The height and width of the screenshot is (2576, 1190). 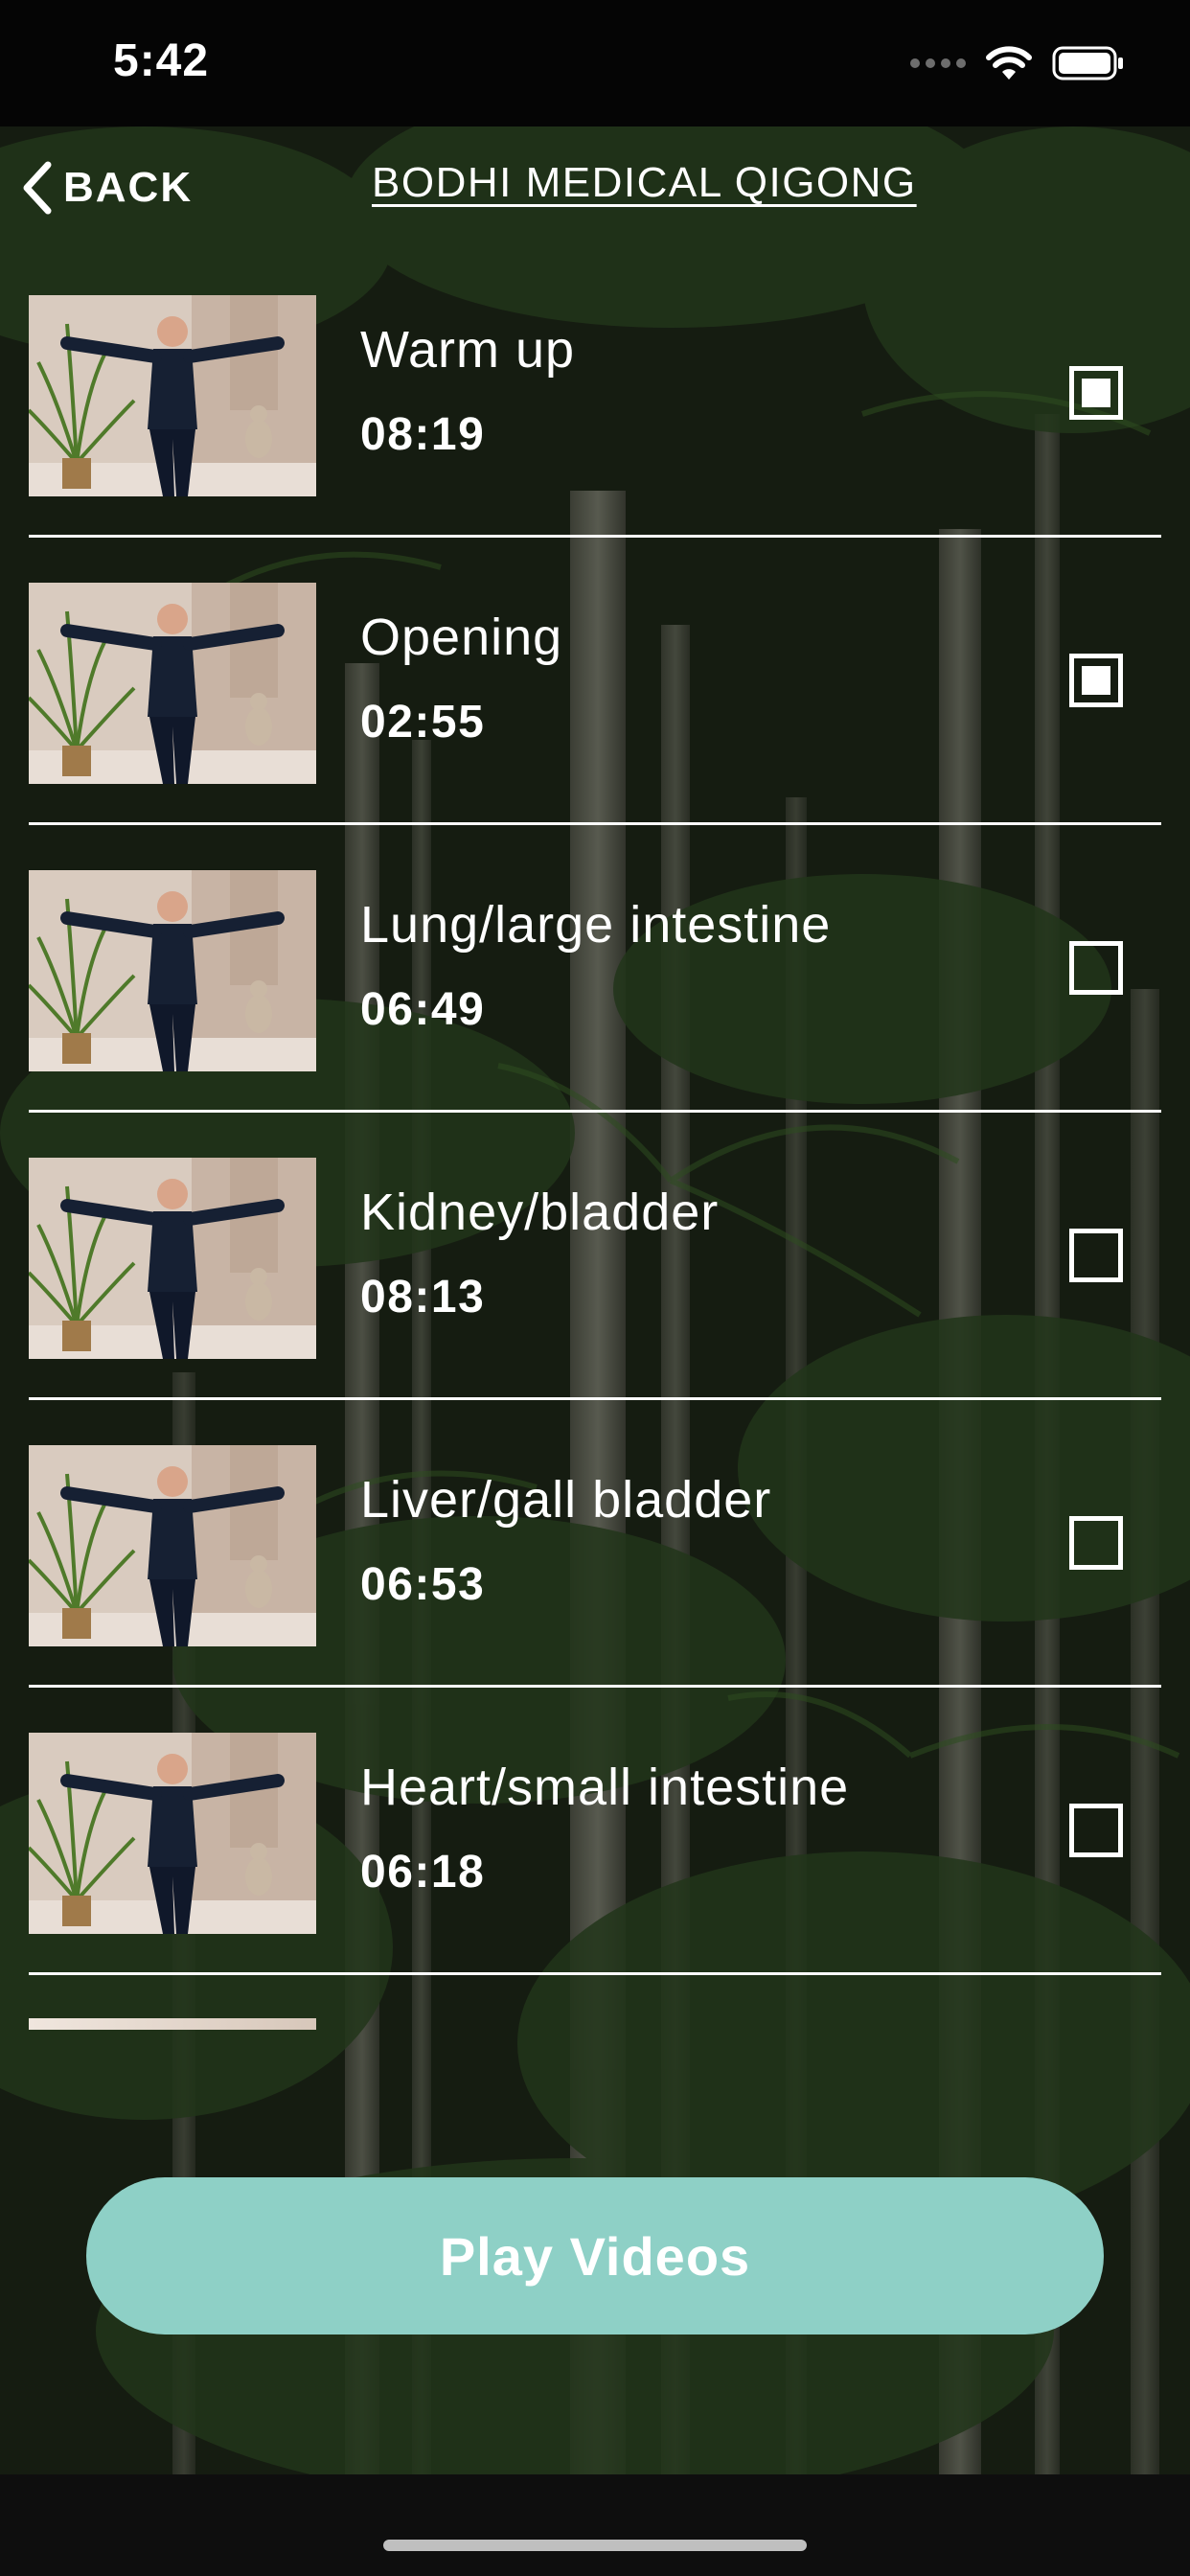 I want to click on chevron-left-icon, so click(x=38, y=188).